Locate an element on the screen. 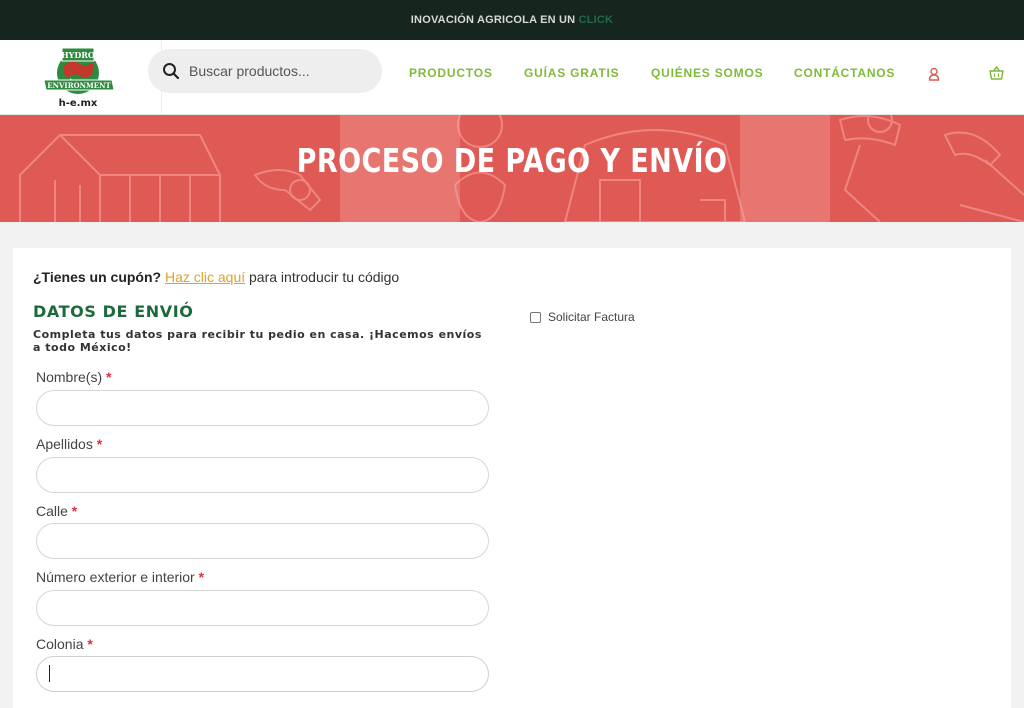 The image size is (1024, 708). field-label-apellidos: Apellidos * is located at coordinates (69, 444).